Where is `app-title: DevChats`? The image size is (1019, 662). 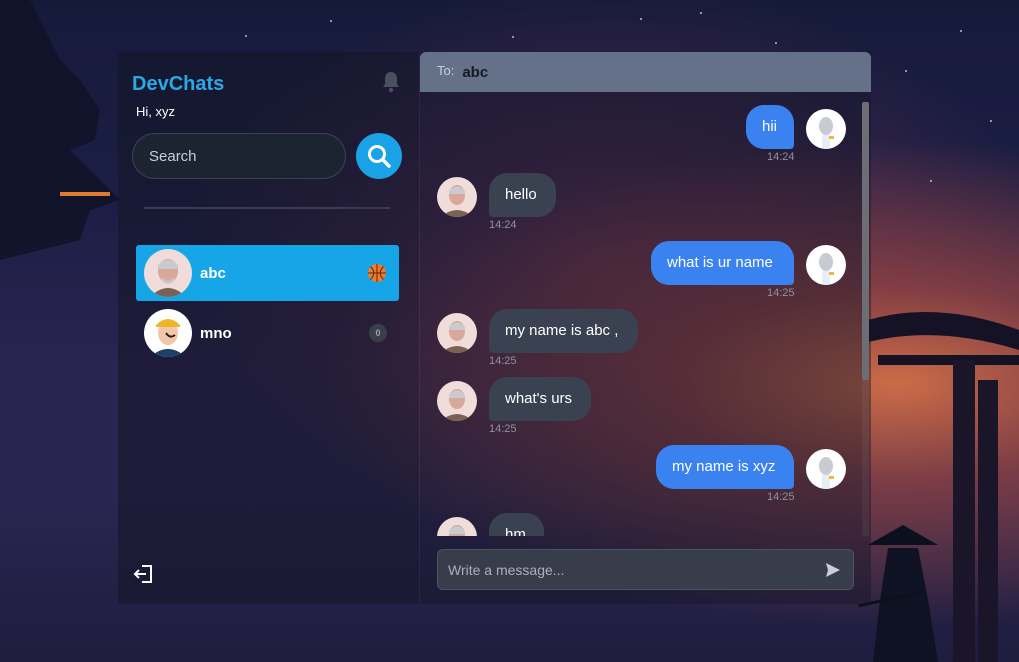
app-title: DevChats is located at coordinates (178, 84).